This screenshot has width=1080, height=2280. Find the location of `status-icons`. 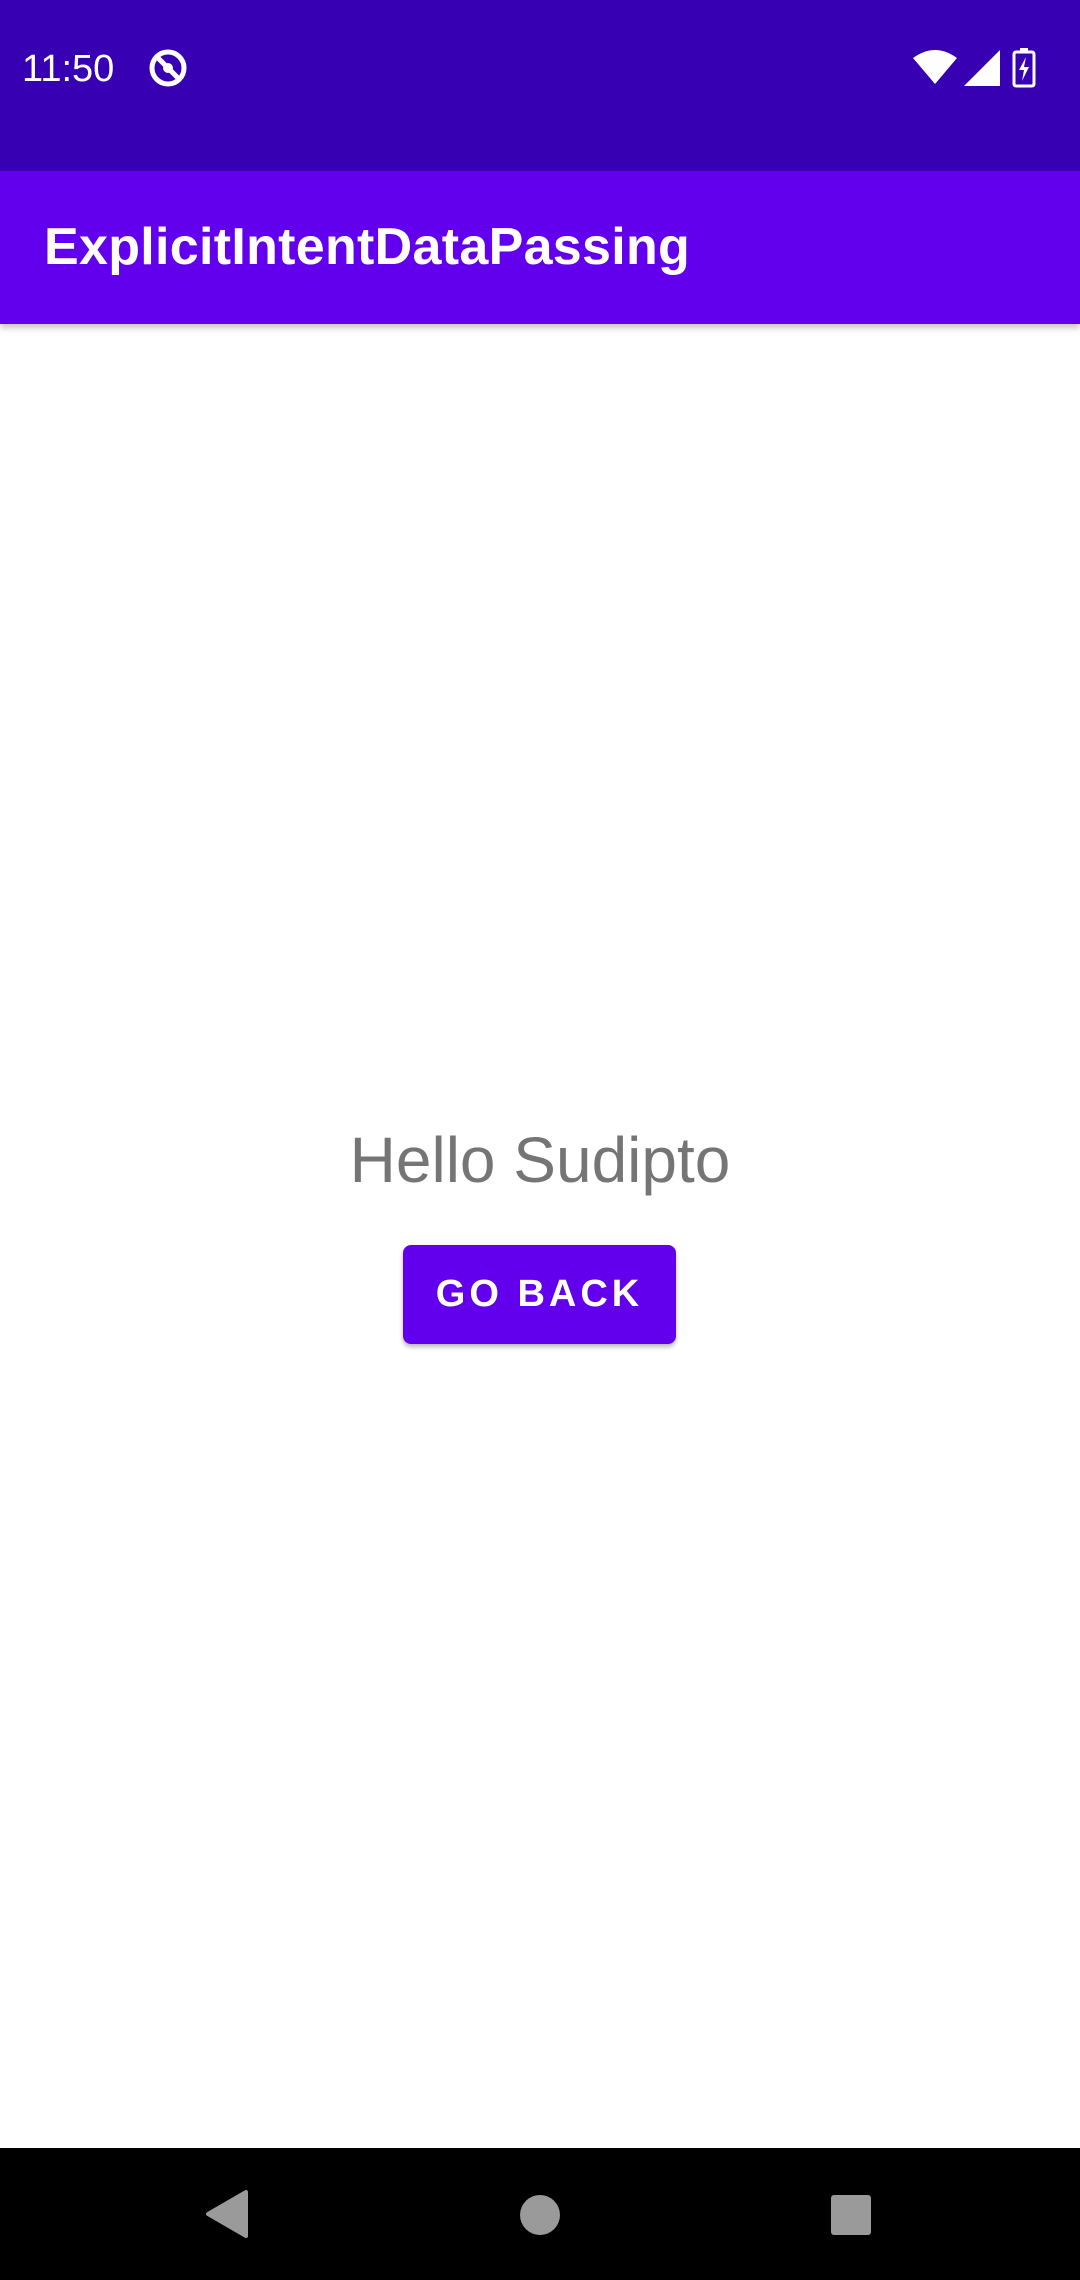

status-icons is located at coordinates (987, 68).